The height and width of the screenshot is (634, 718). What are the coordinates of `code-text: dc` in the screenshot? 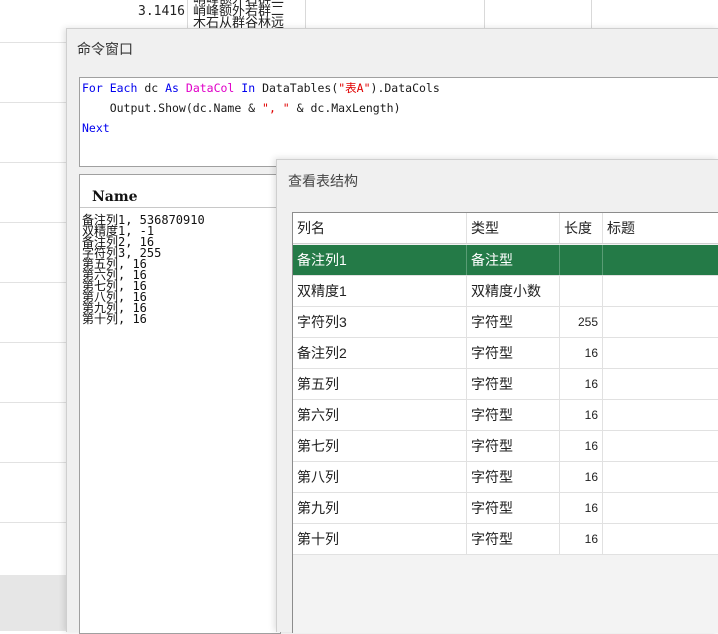 It's located at (151, 88).